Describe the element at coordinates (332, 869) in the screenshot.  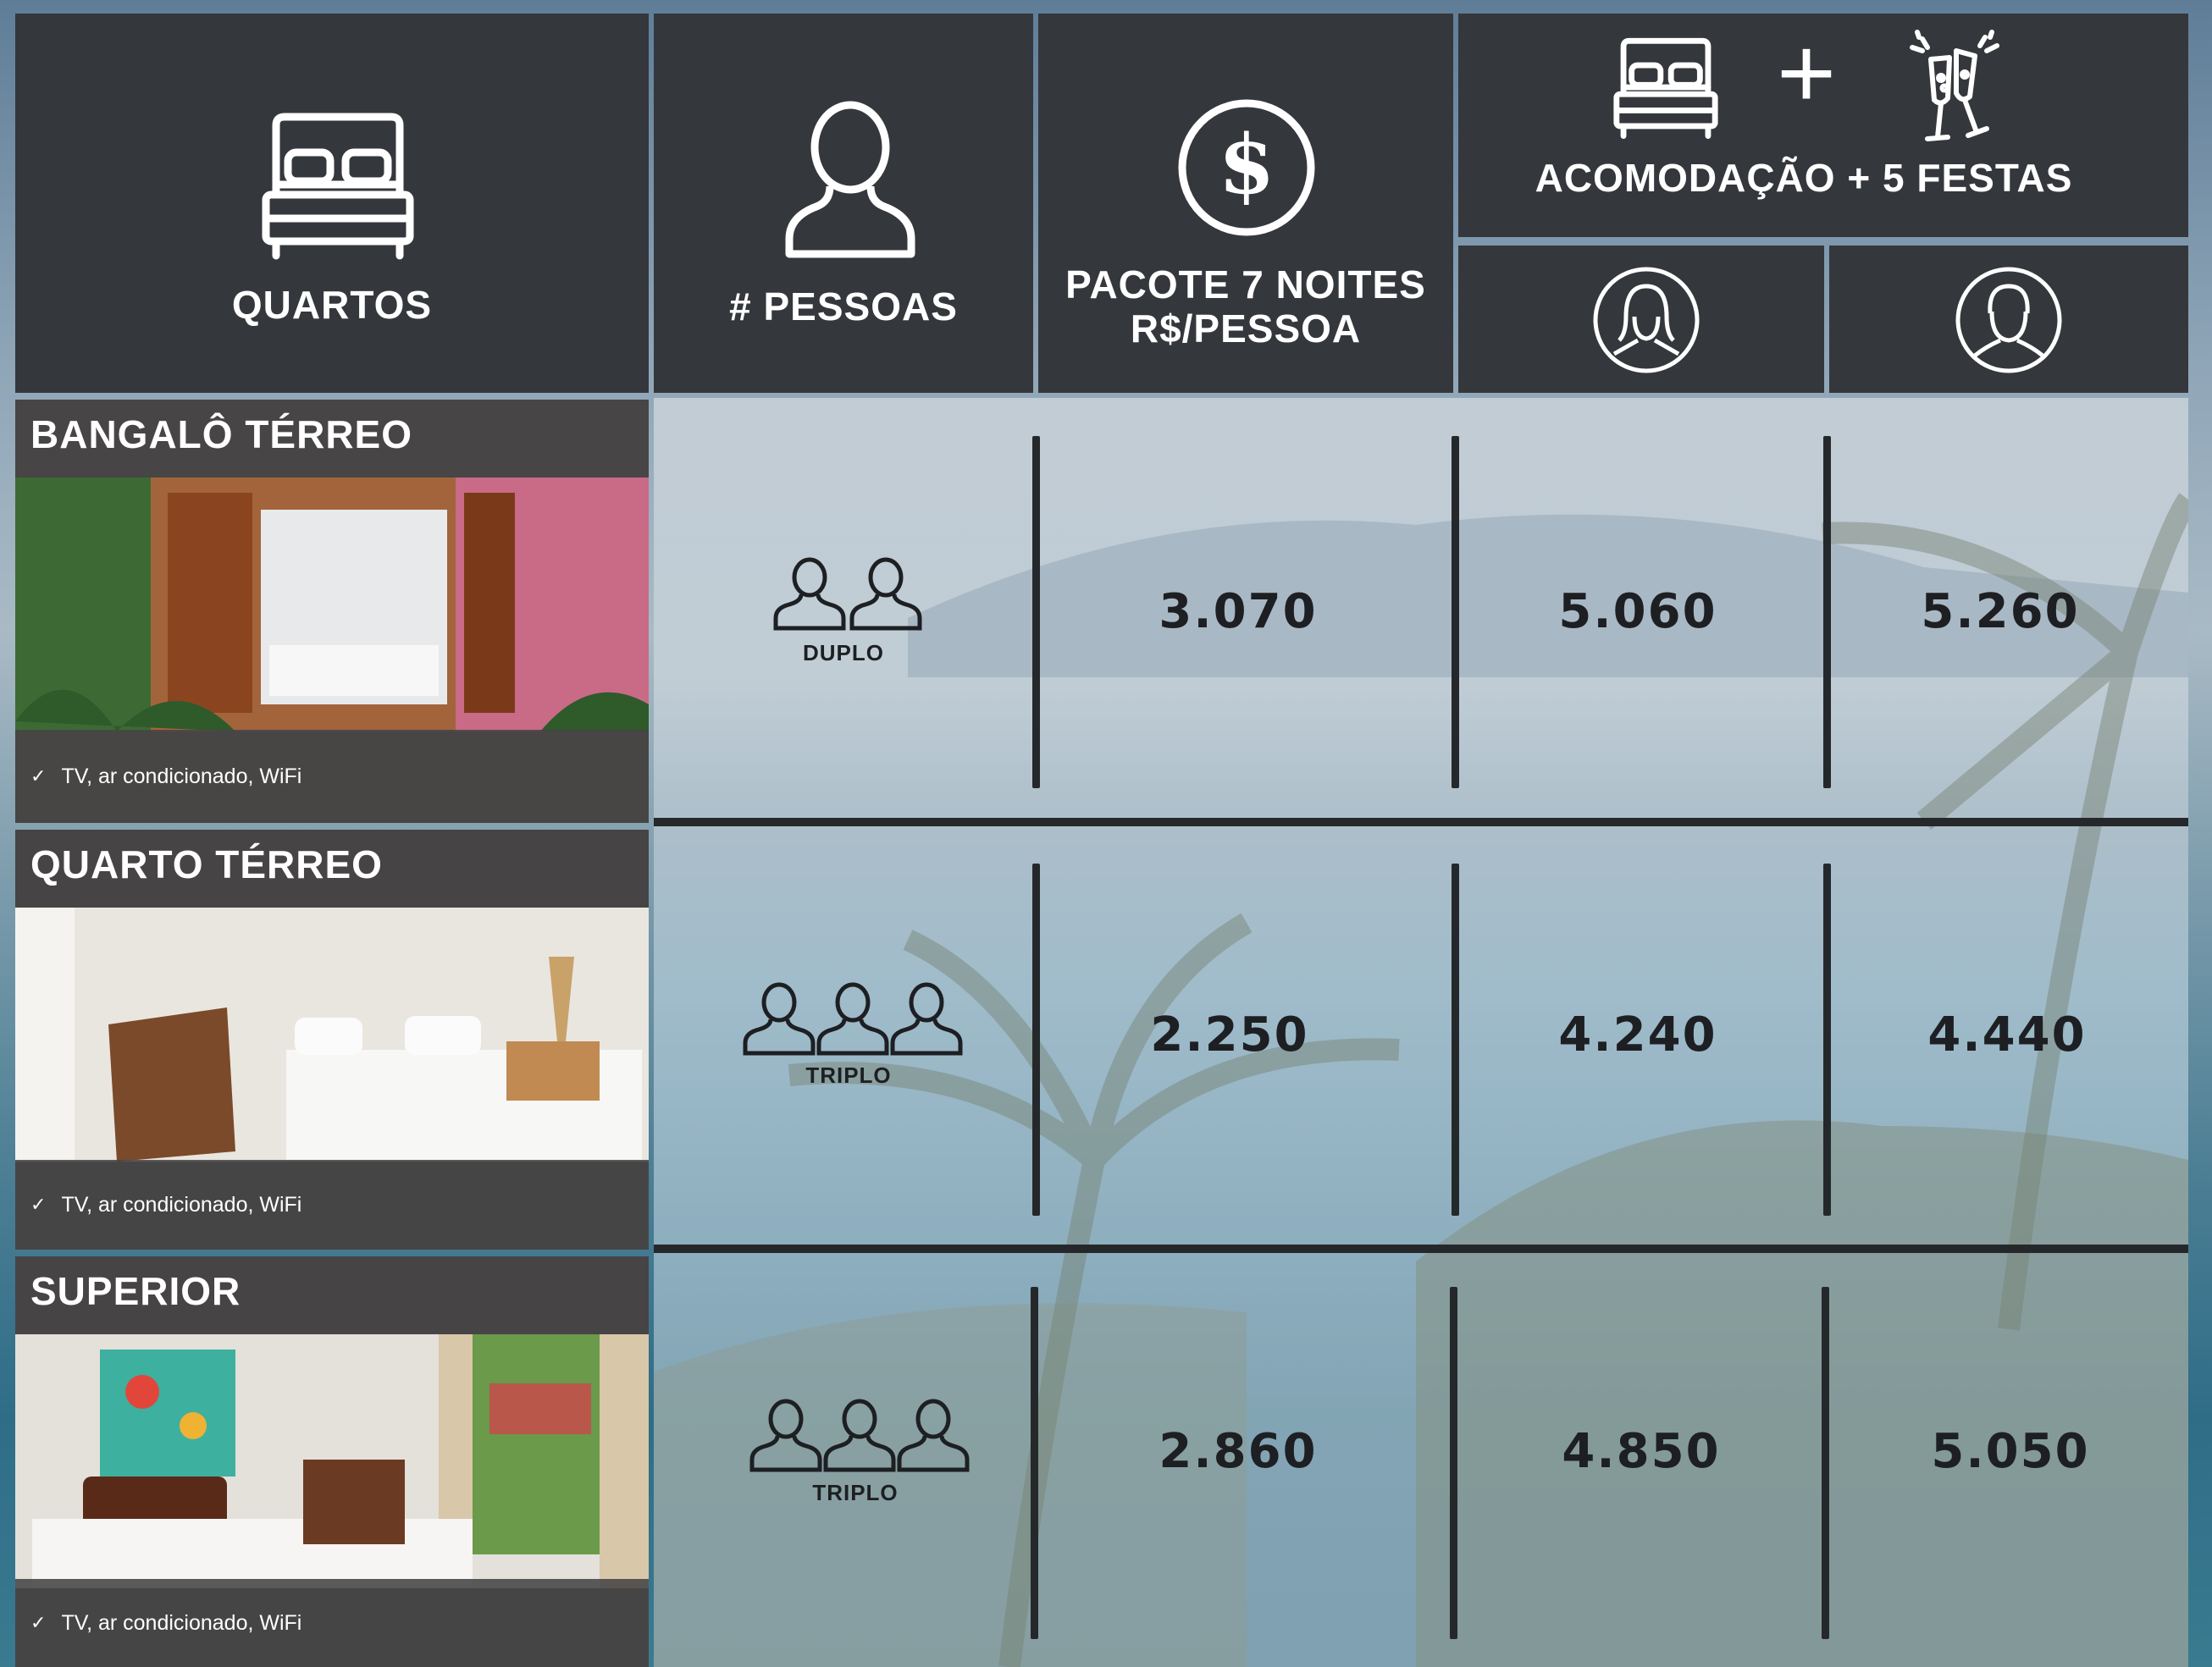
I see `room-title: QUARTO TÉRREO` at that location.